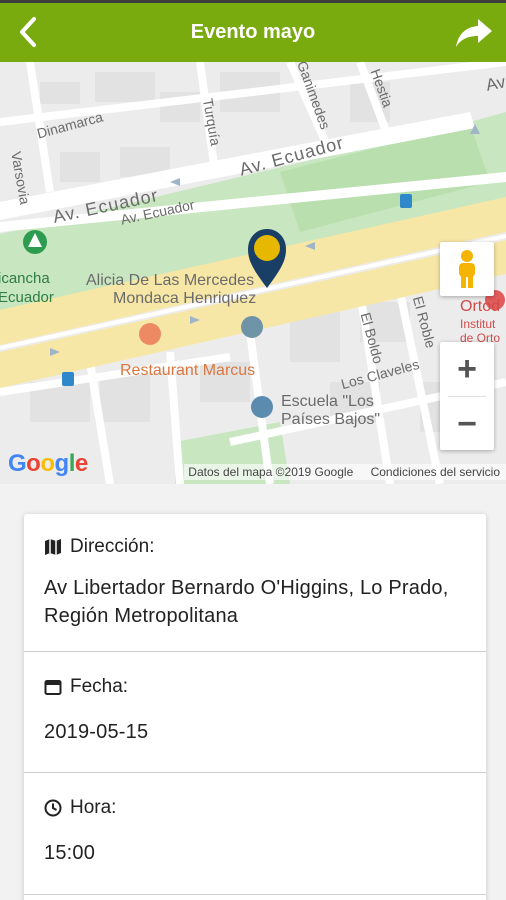  I want to click on calendar-icon, so click(53, 687).